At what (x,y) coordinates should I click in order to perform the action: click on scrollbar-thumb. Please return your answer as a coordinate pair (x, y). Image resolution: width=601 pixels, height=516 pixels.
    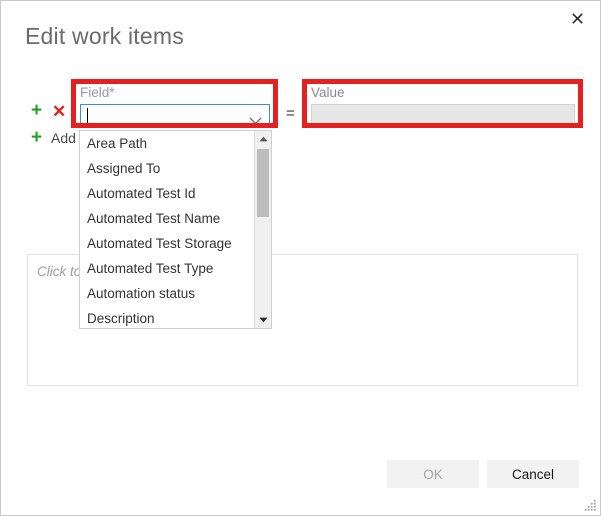
    Looking at the image, I should click on (263, 183).